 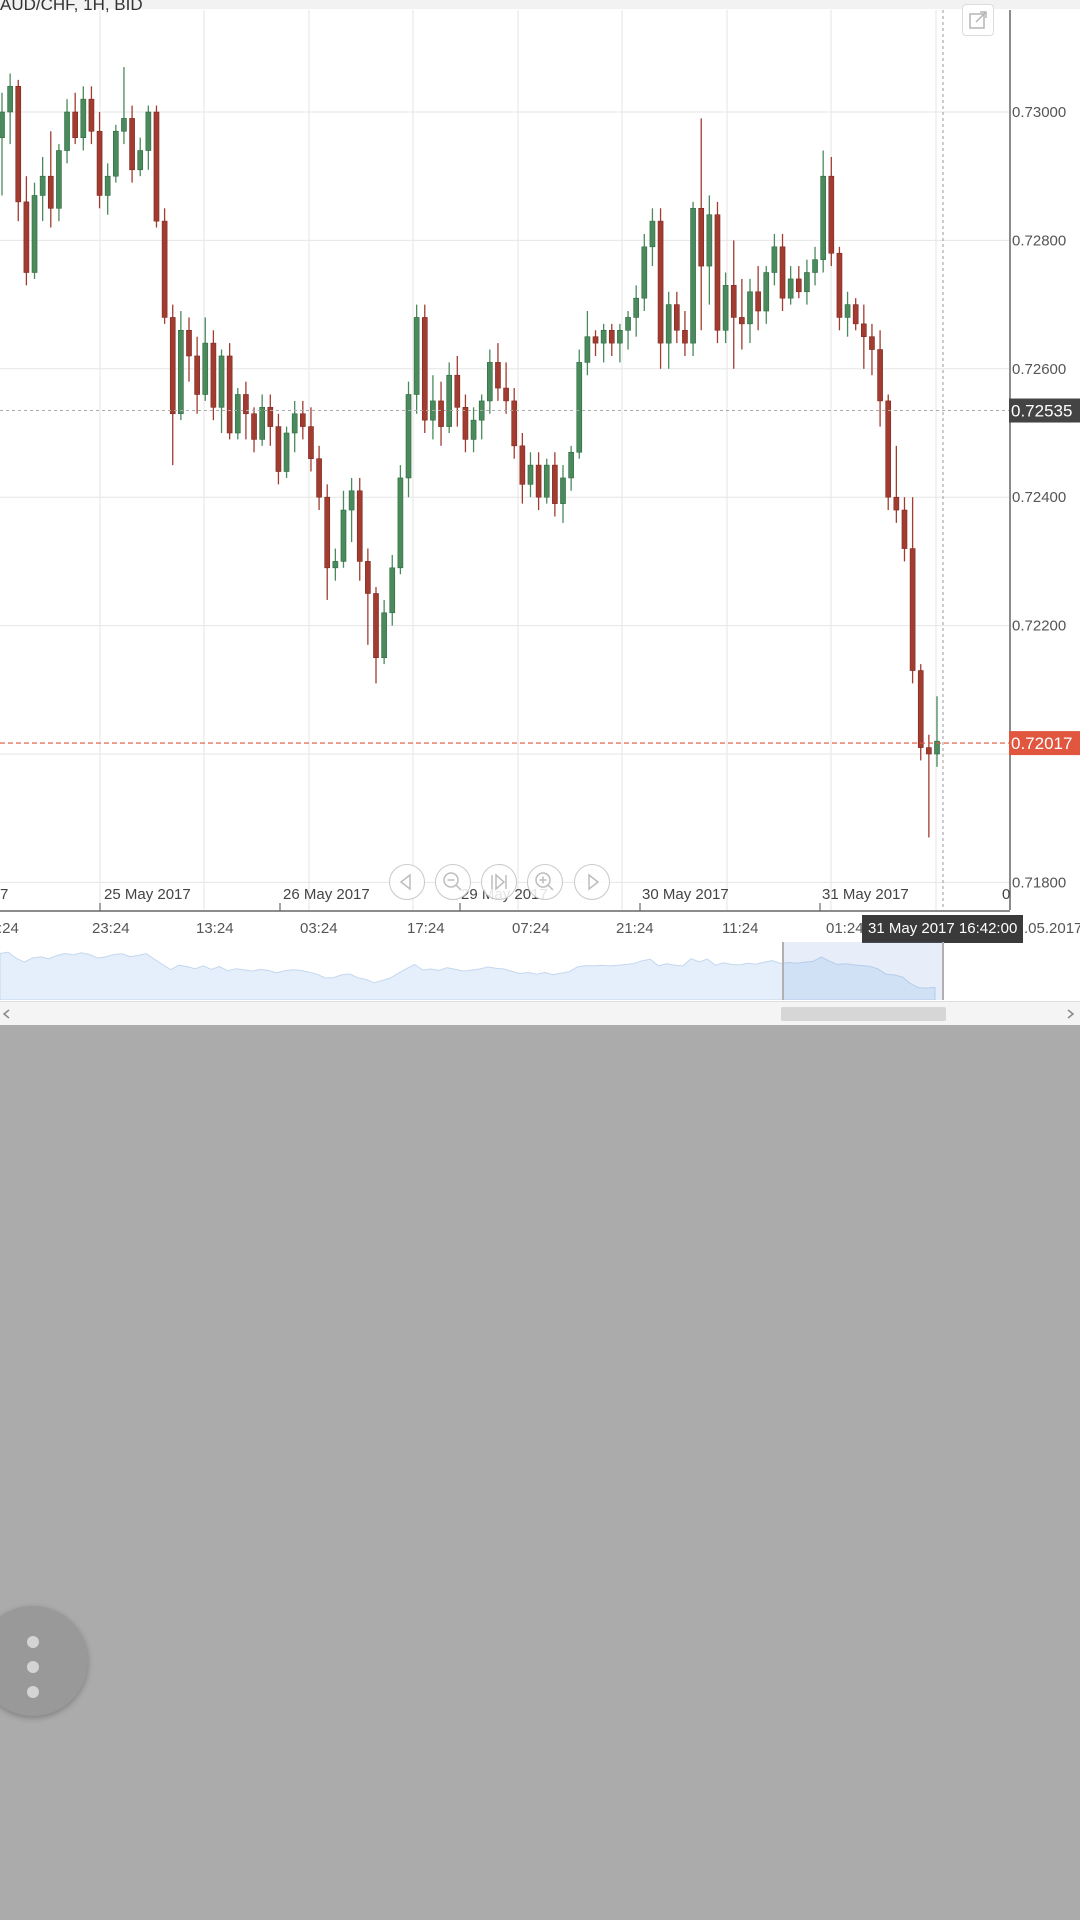 I want to click on horizontal-scrollbar, so click(x=540, y=1013).